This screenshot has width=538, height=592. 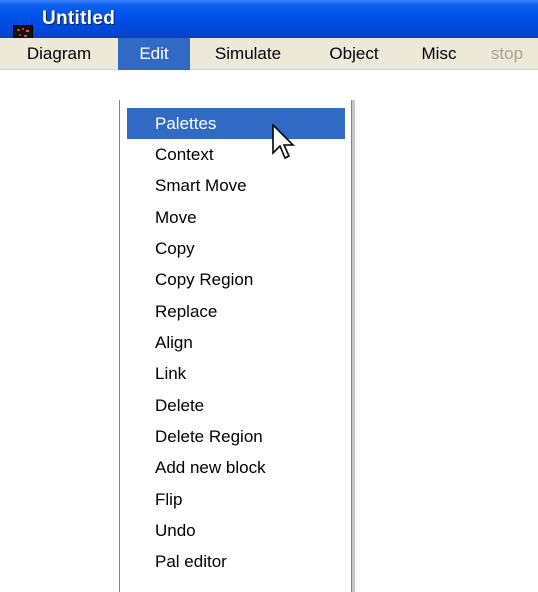 What do you see at coordinates (79, 18) in the screenshot?
I see `window-title: Untitled` at bounding box center [79, 18].